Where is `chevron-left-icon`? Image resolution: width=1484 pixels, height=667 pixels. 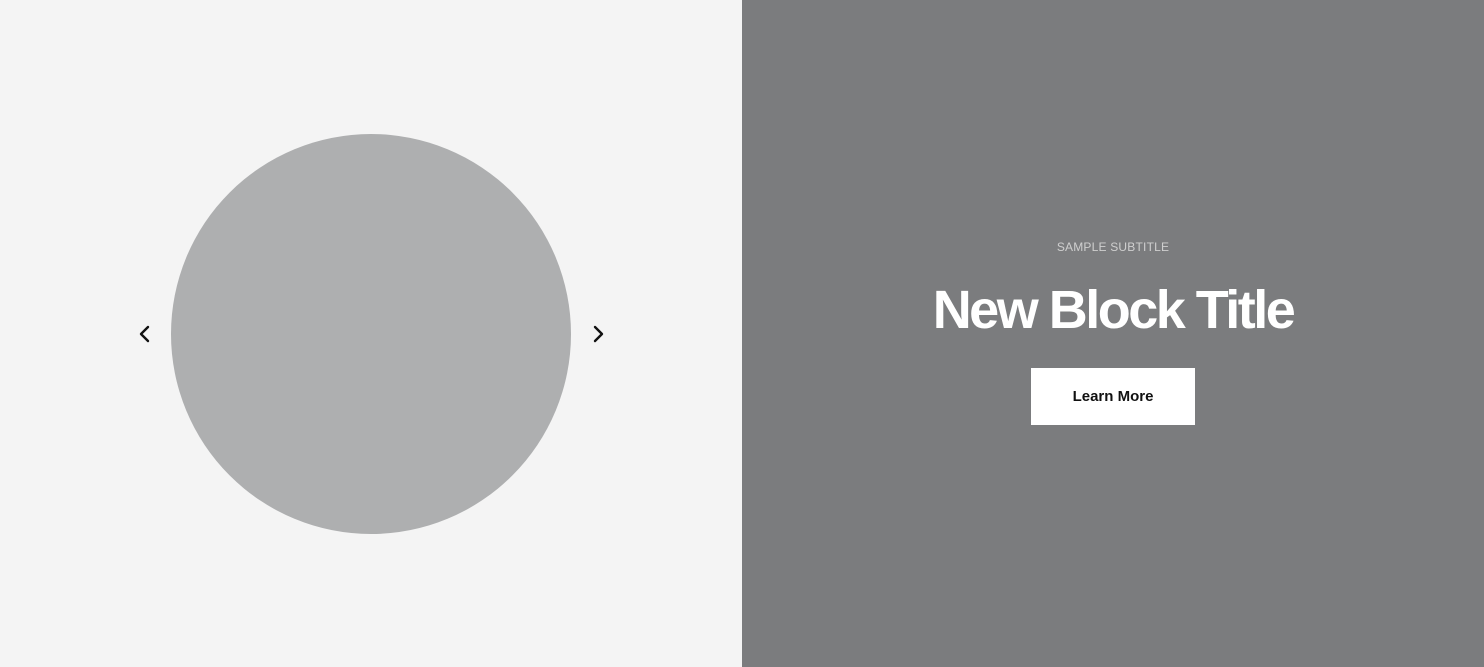 chevron-left-icon is located at coordinates (145, 334).